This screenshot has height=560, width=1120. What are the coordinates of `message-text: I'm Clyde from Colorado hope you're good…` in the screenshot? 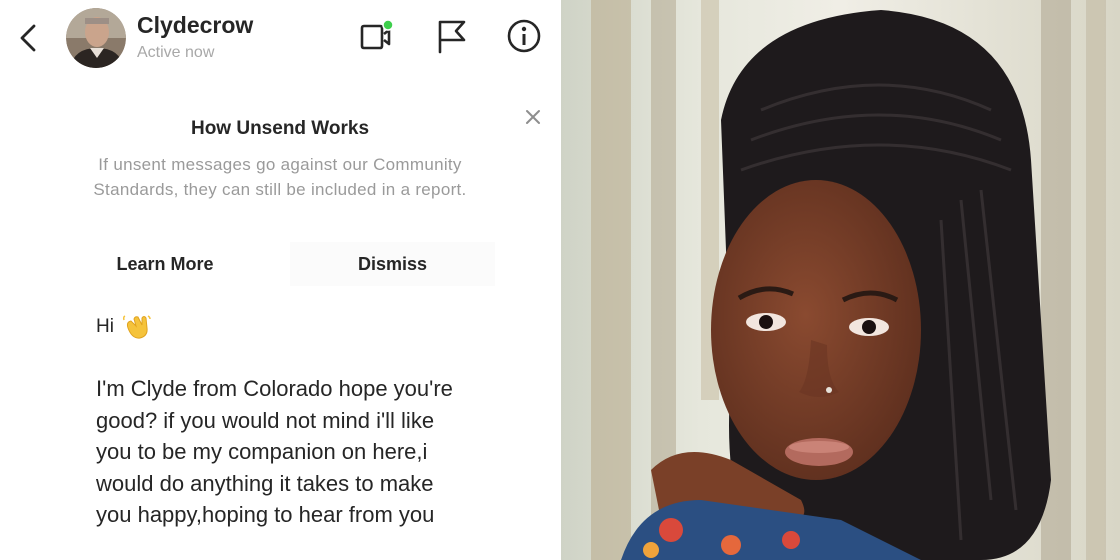 It's located at (274, 451).